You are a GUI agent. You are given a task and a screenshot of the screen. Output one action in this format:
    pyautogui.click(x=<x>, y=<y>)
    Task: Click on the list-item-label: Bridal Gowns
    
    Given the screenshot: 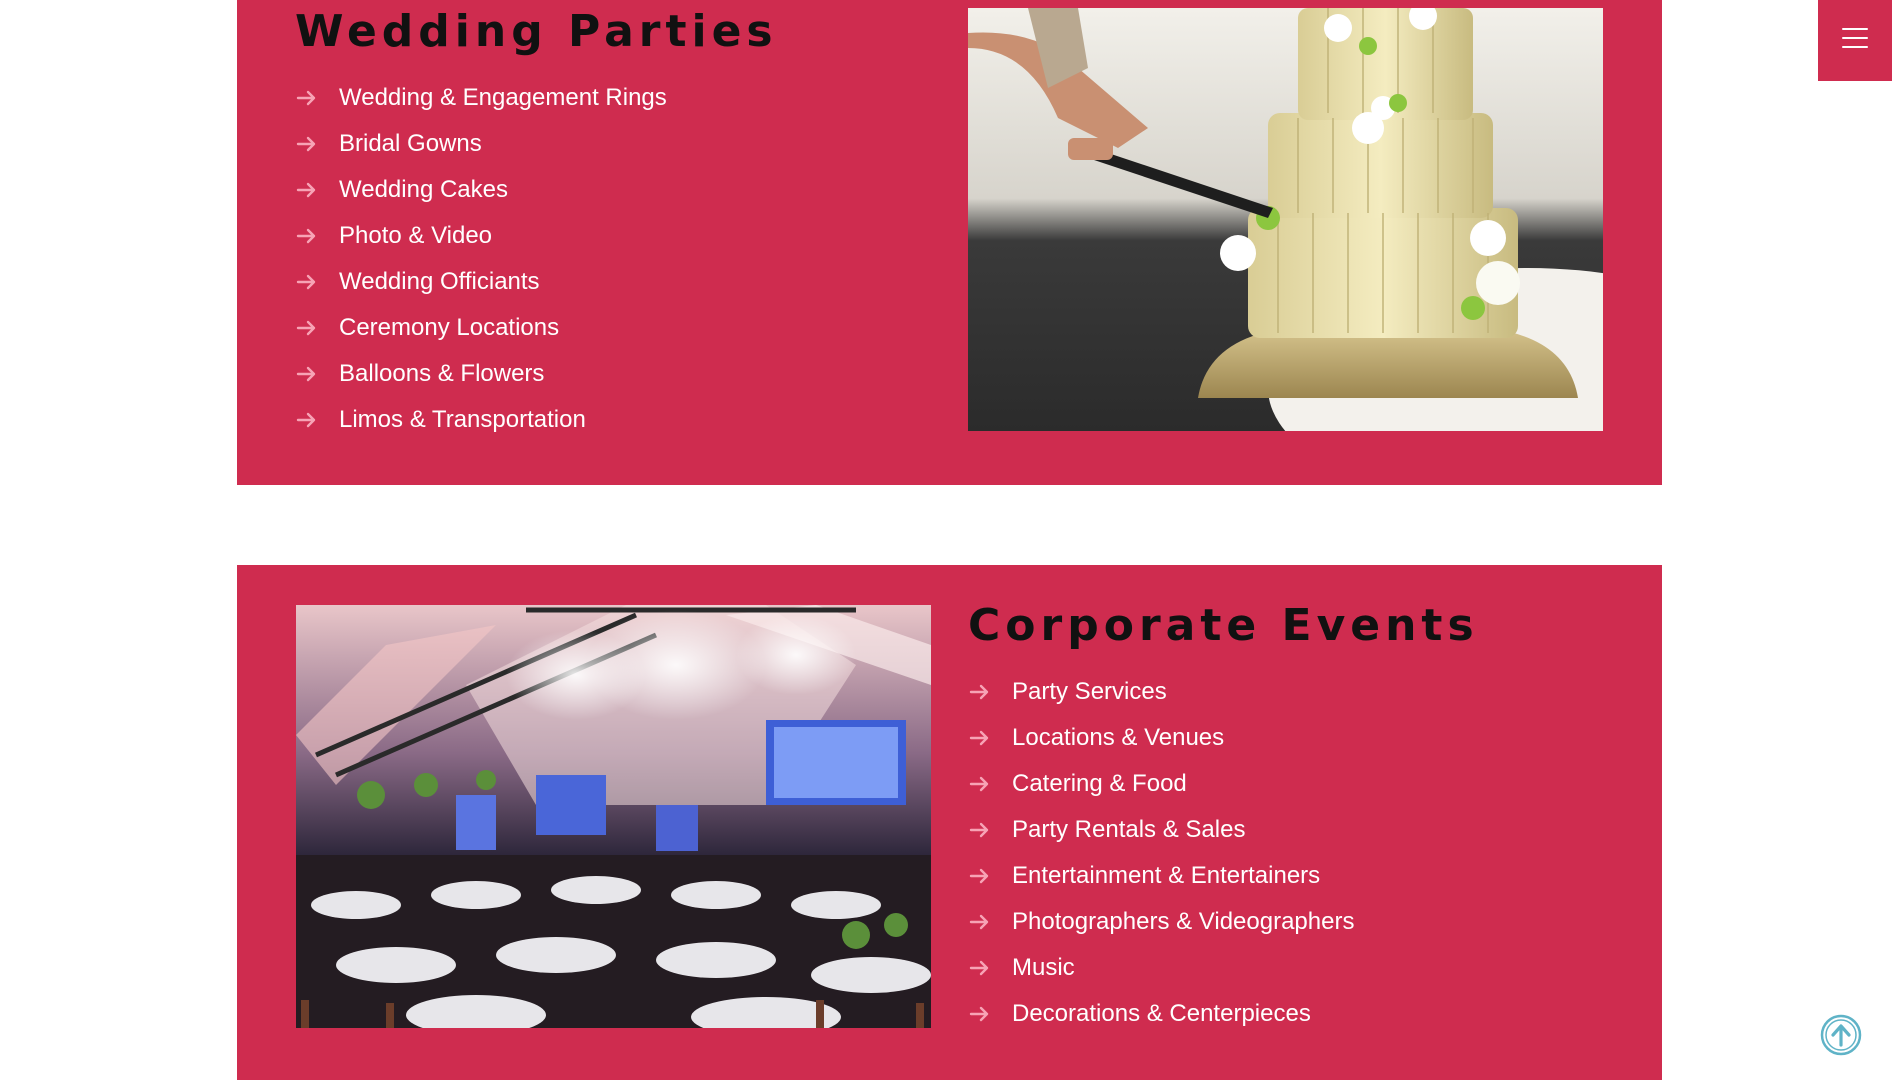 What is the action you would take?
    pyautogui.click(x=410, y=143)
    